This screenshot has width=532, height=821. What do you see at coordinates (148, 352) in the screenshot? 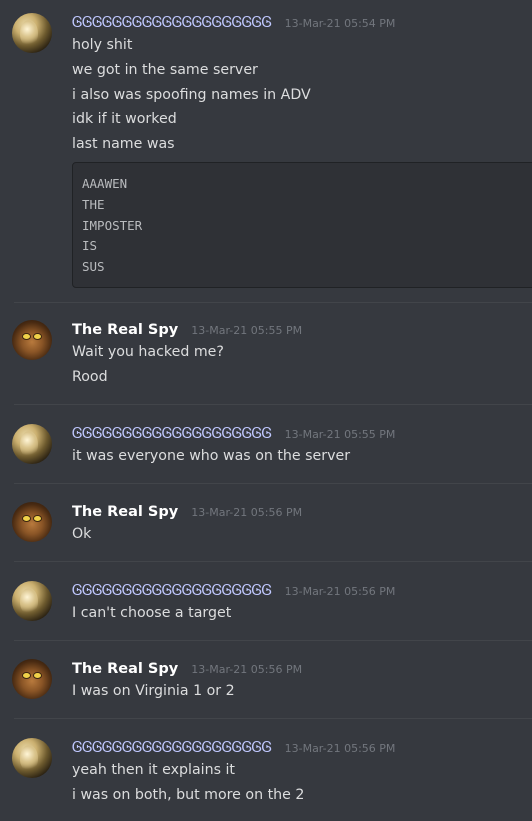
I see `message-text: Wait you hacked me?` at bounding box center [148, 352].